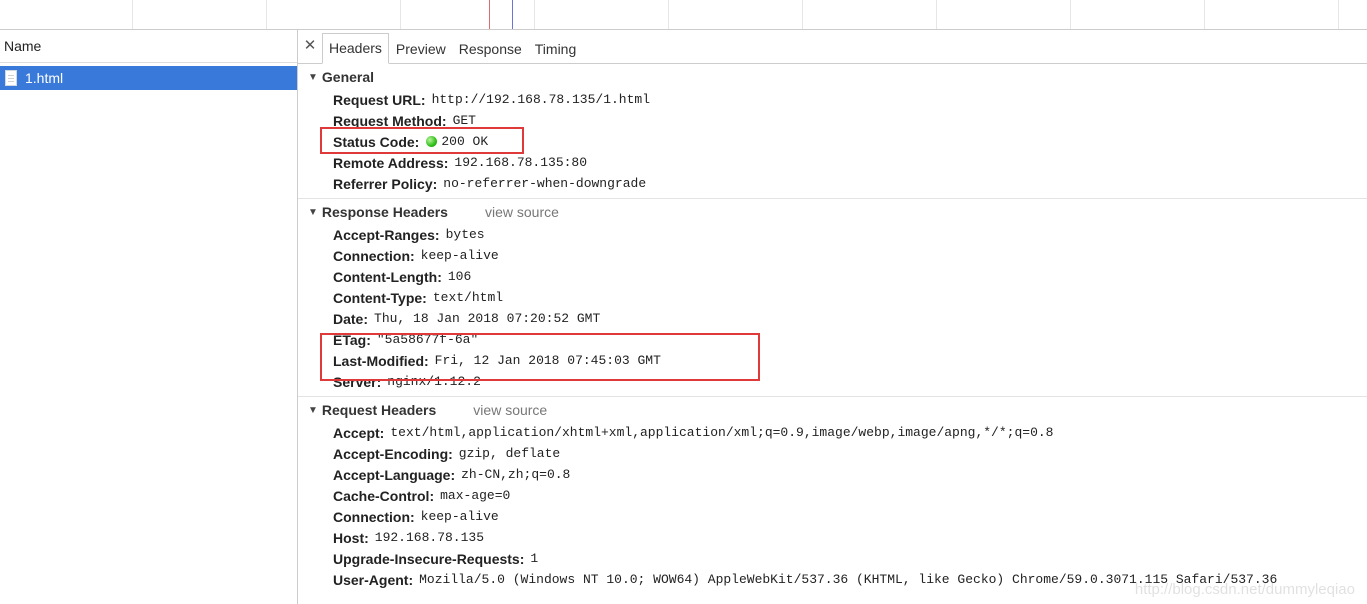 The image size is (1367, 604). What do you see at coordinates (351, 537) in the screenshot?
I see `header-key: Host:` at bounding box center [351, 537].